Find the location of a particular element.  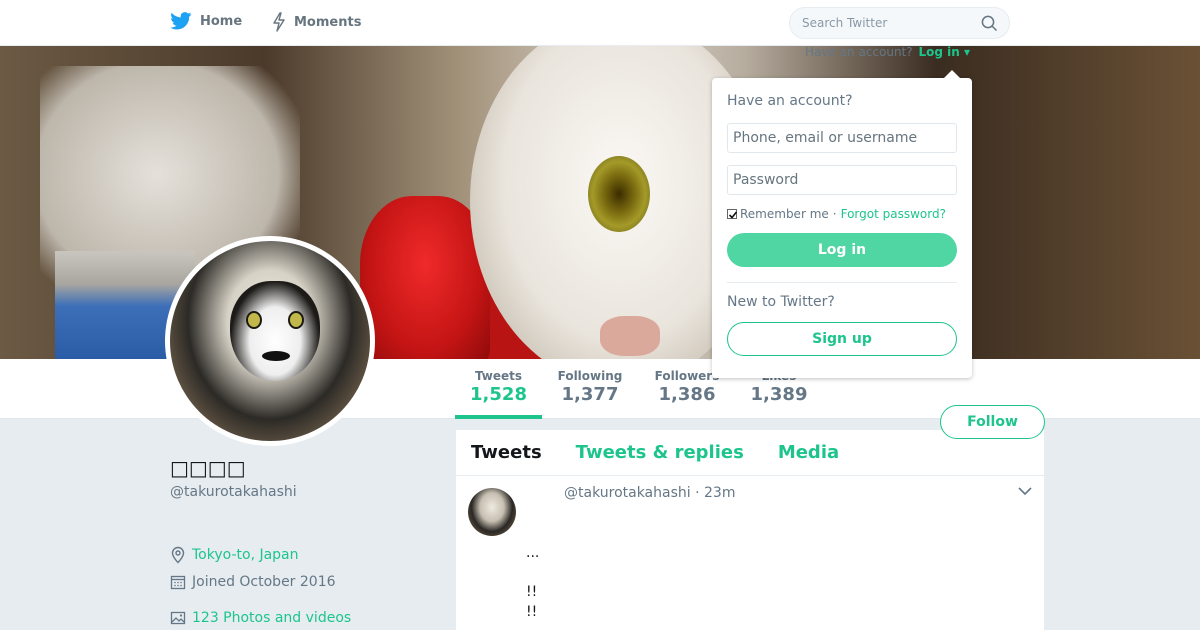

dropdown-divider is located at coordinates (842, 282).